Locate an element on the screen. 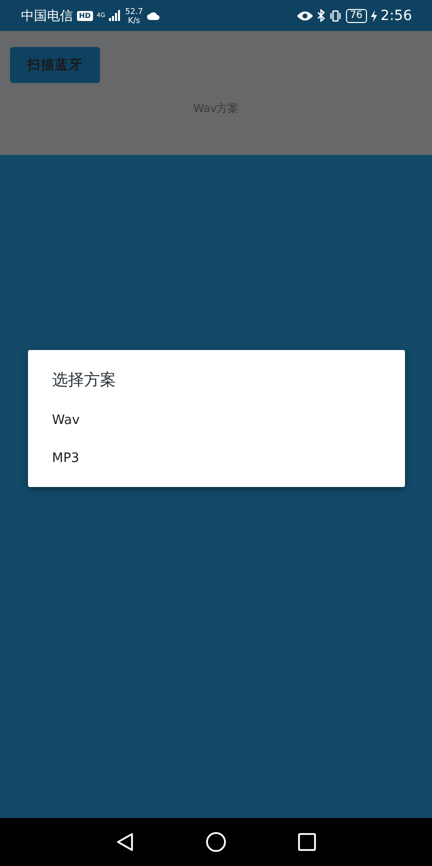  cloud-icon is located at coordinates (153, 16).